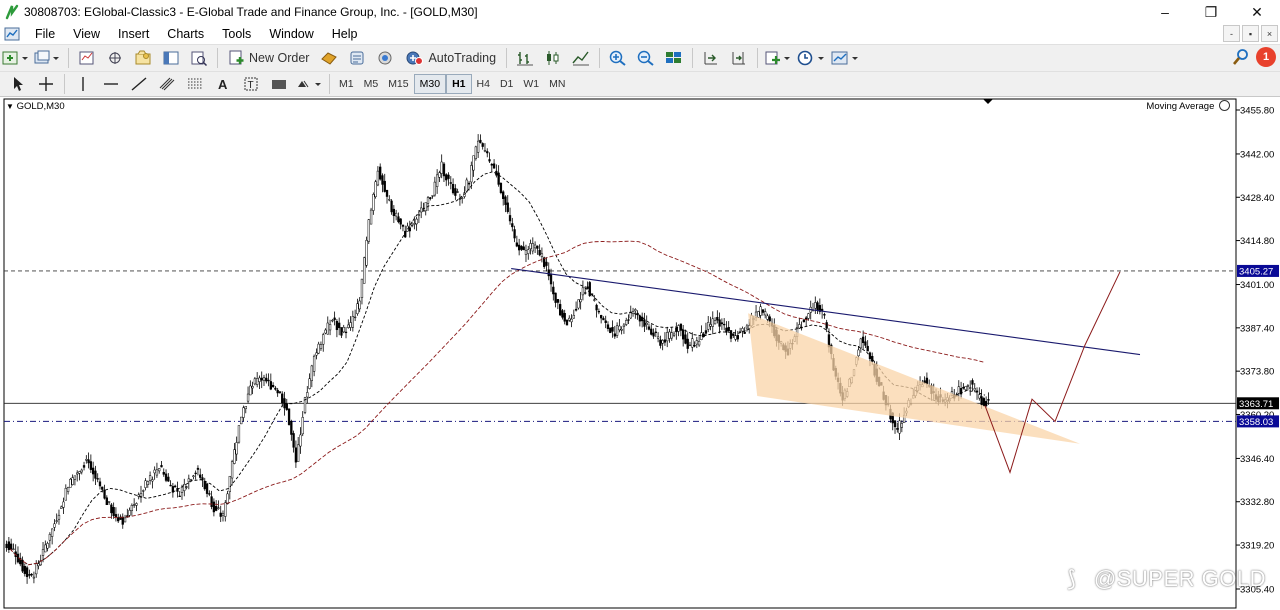 Image resolution: width=1280 pixels, height=610 pixels. I want to click on chart-window-icon, so click(12, 34).